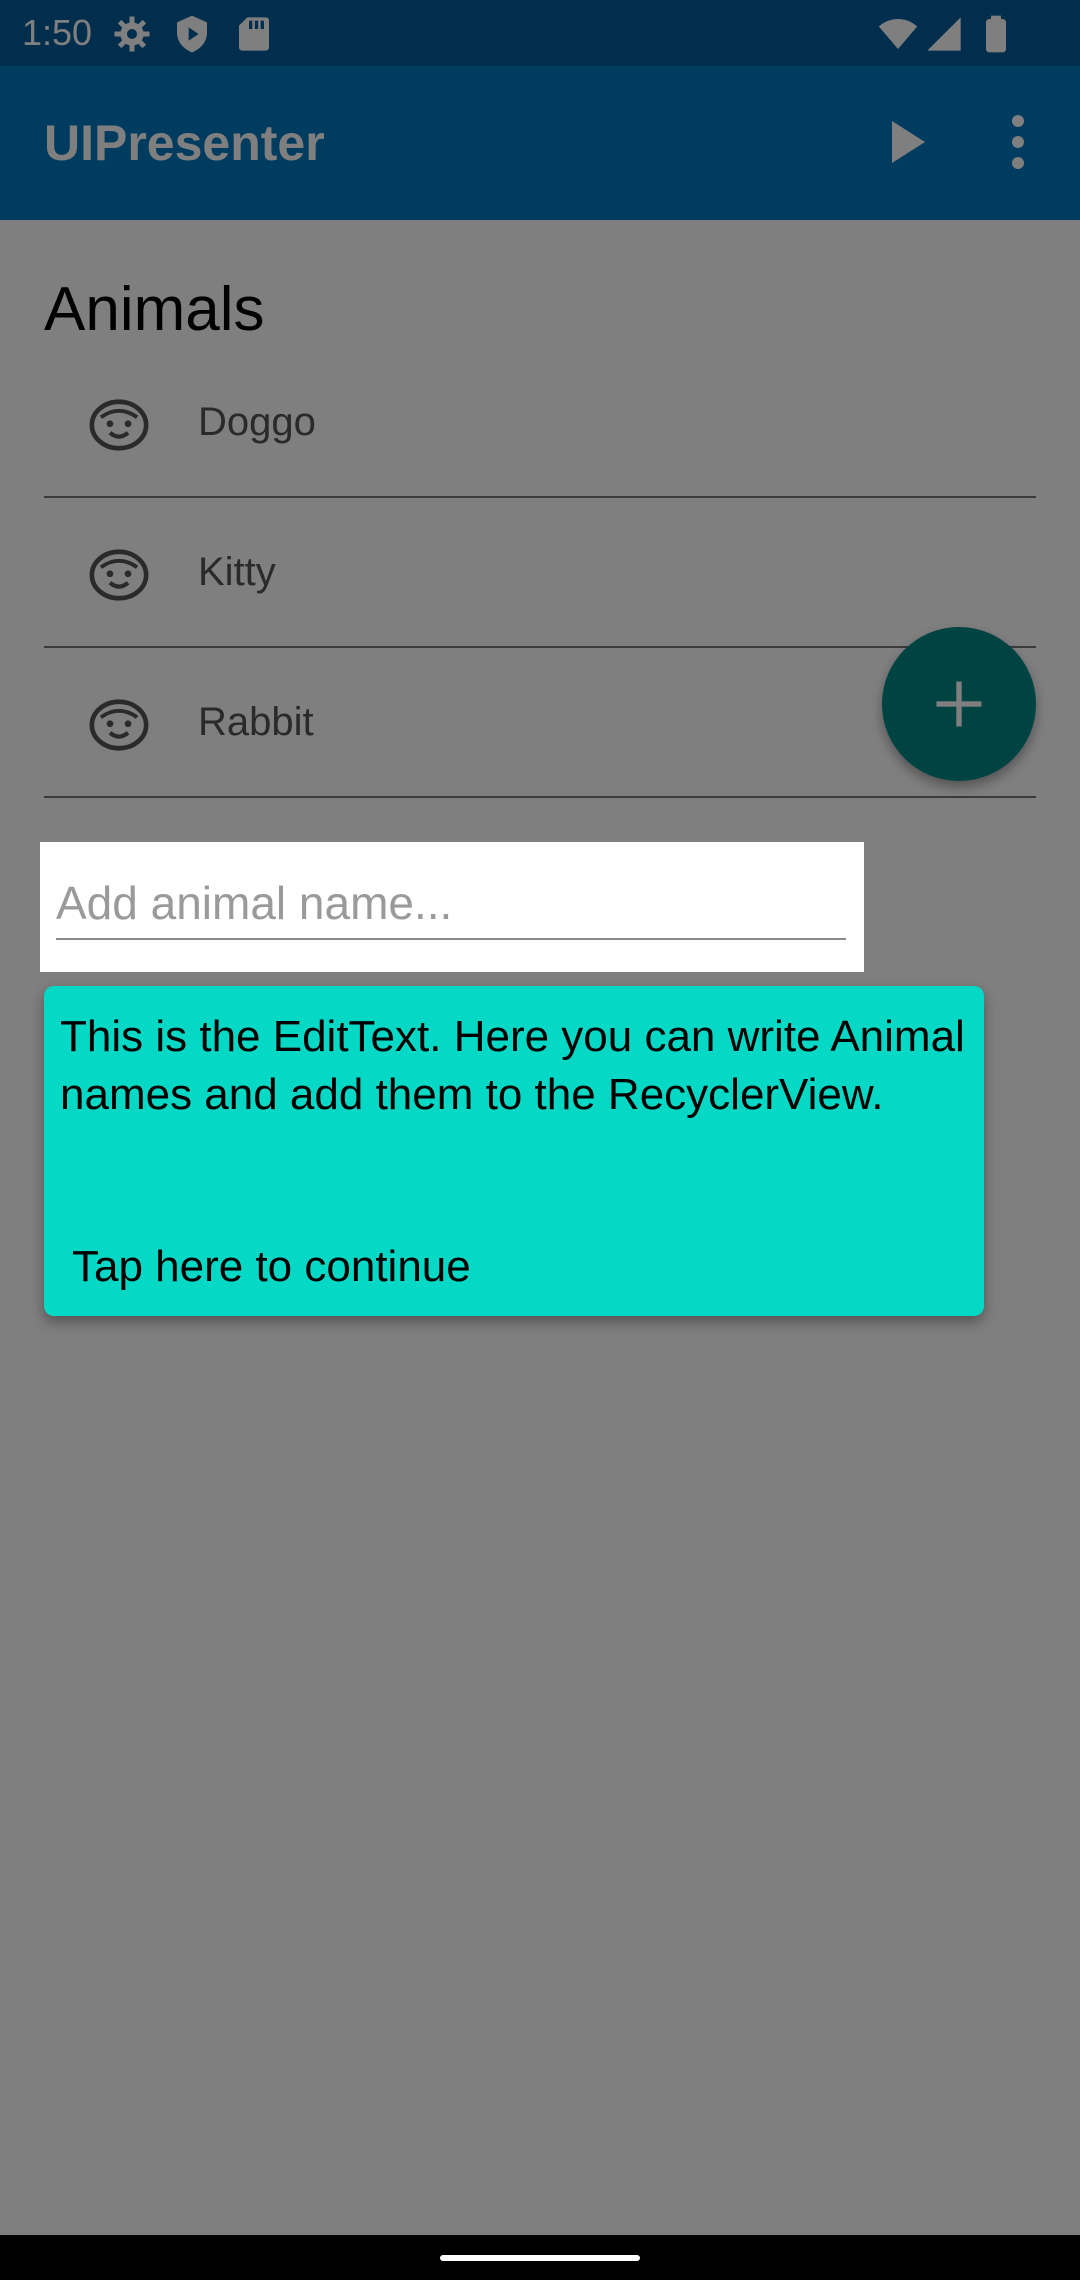 Image resolution: width=1080 pixels, height=2280 pixels. Describe the element at coordinates (271, 1267) in the screenshot. I see `tap-to-continue: Tap here to continue` at that location.